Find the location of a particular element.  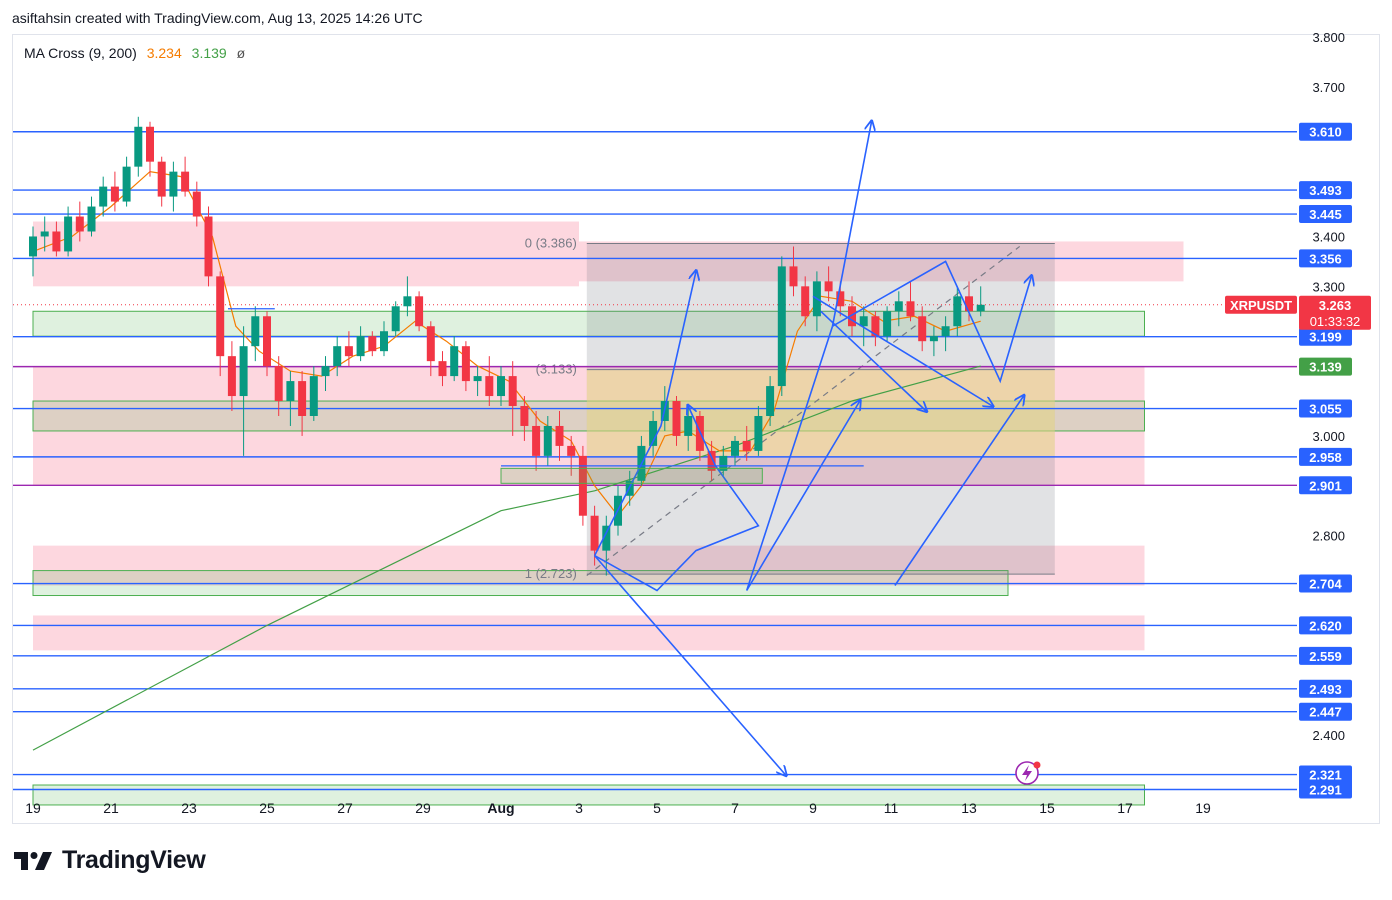

time-tick-label: 11 is located at coordinates (891, 808).